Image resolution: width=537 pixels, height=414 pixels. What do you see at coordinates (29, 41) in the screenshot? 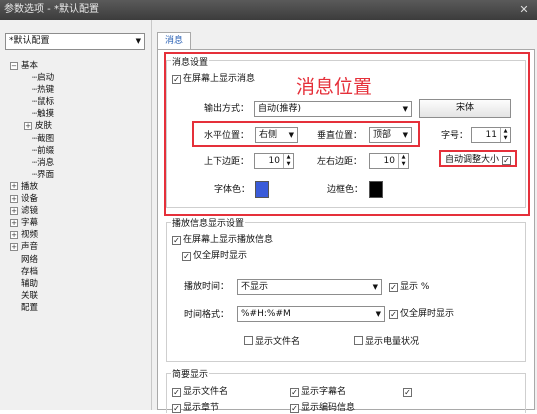
I see `profile-dropdown-value: *默认配置` at bounding box center [29, 41].